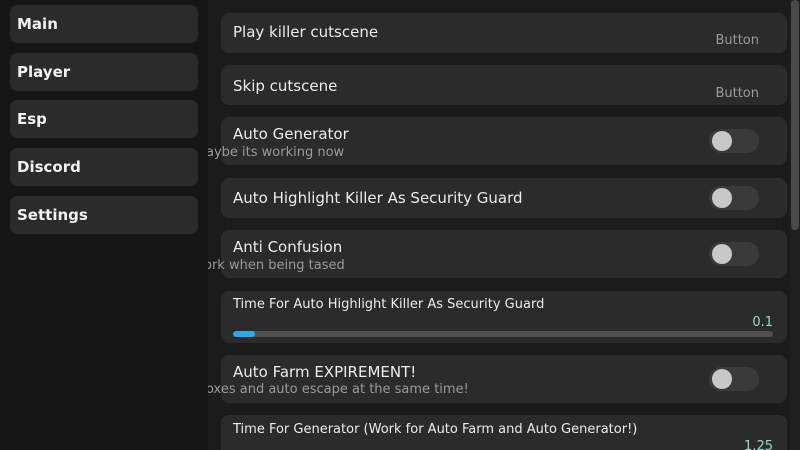 The width and height of the screenshot is (800, 450). What do you see at coordinates (503, 334) in the screenshot?
I see `highlight-time-slider` at bounding box center [503, 334].